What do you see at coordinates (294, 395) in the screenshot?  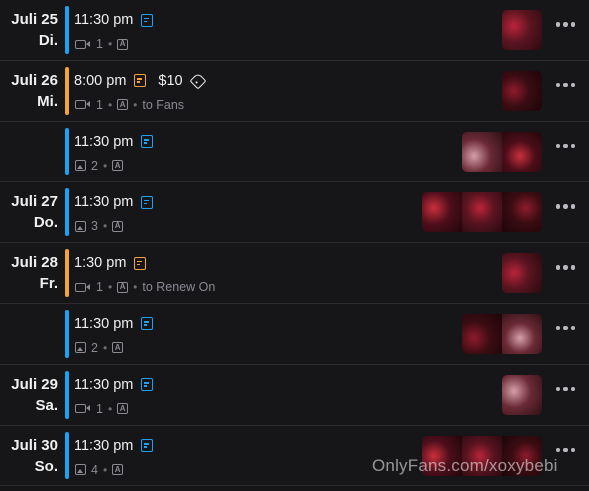 I see `scheduled-post-row: Juli 29 Sa. 11:30 pm 1 • A` at bounding box center [294, 395].